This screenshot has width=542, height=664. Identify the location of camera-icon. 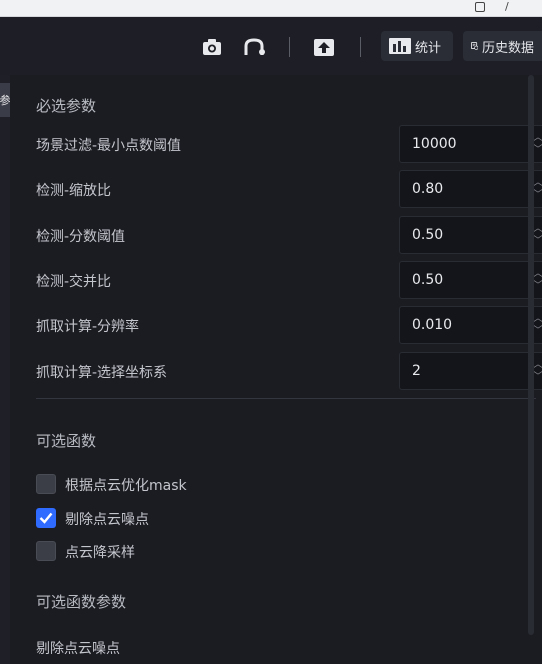
(212, 47).